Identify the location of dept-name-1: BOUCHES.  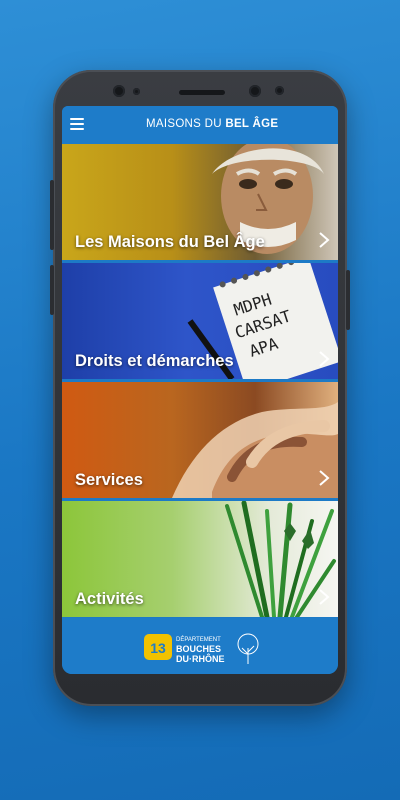
(198, 649).